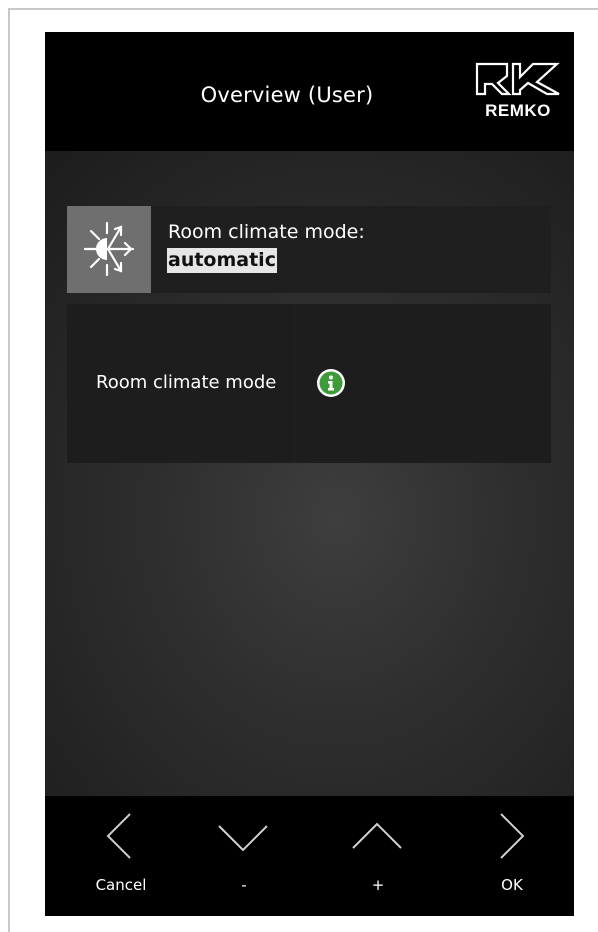 Image resolution: width=598 pixels, height=932 pixels. Describe the element at coordinates (186, 382) in the screenshot. I see `menu-item-label: Room climate mode` at that location.